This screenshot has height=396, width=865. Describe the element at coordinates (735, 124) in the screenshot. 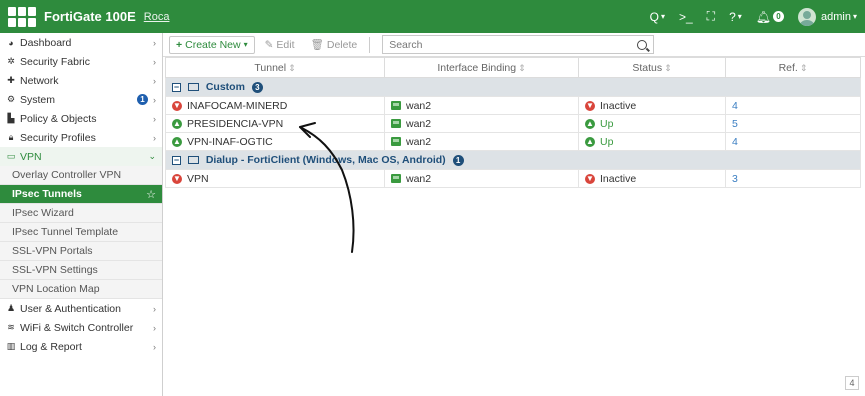

I see `ref-count: 5` at that location.